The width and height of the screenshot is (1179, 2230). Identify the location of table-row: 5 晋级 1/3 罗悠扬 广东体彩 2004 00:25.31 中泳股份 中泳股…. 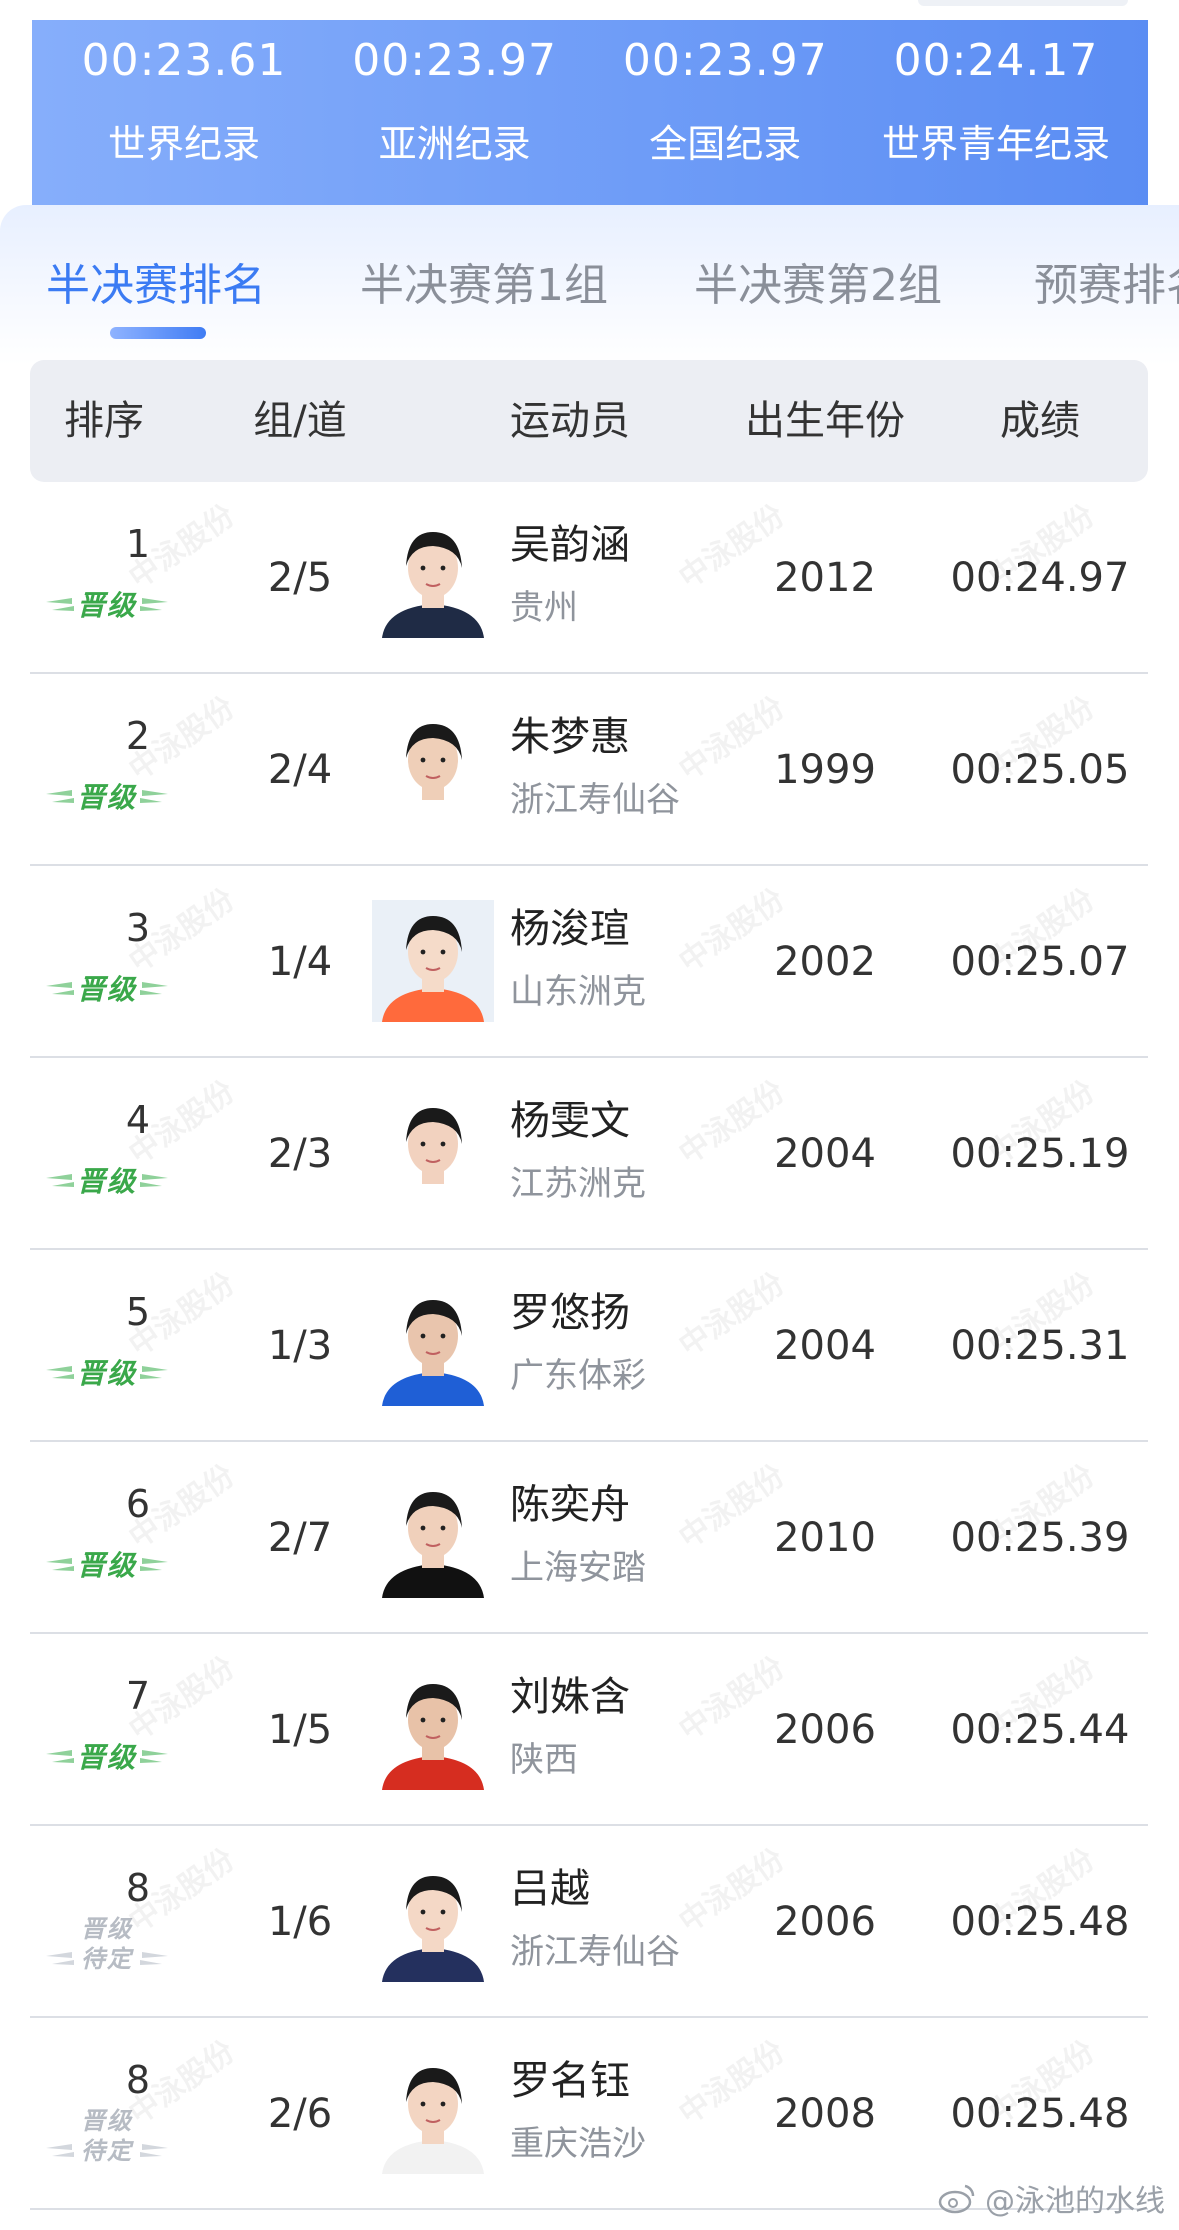
(589, 1346).